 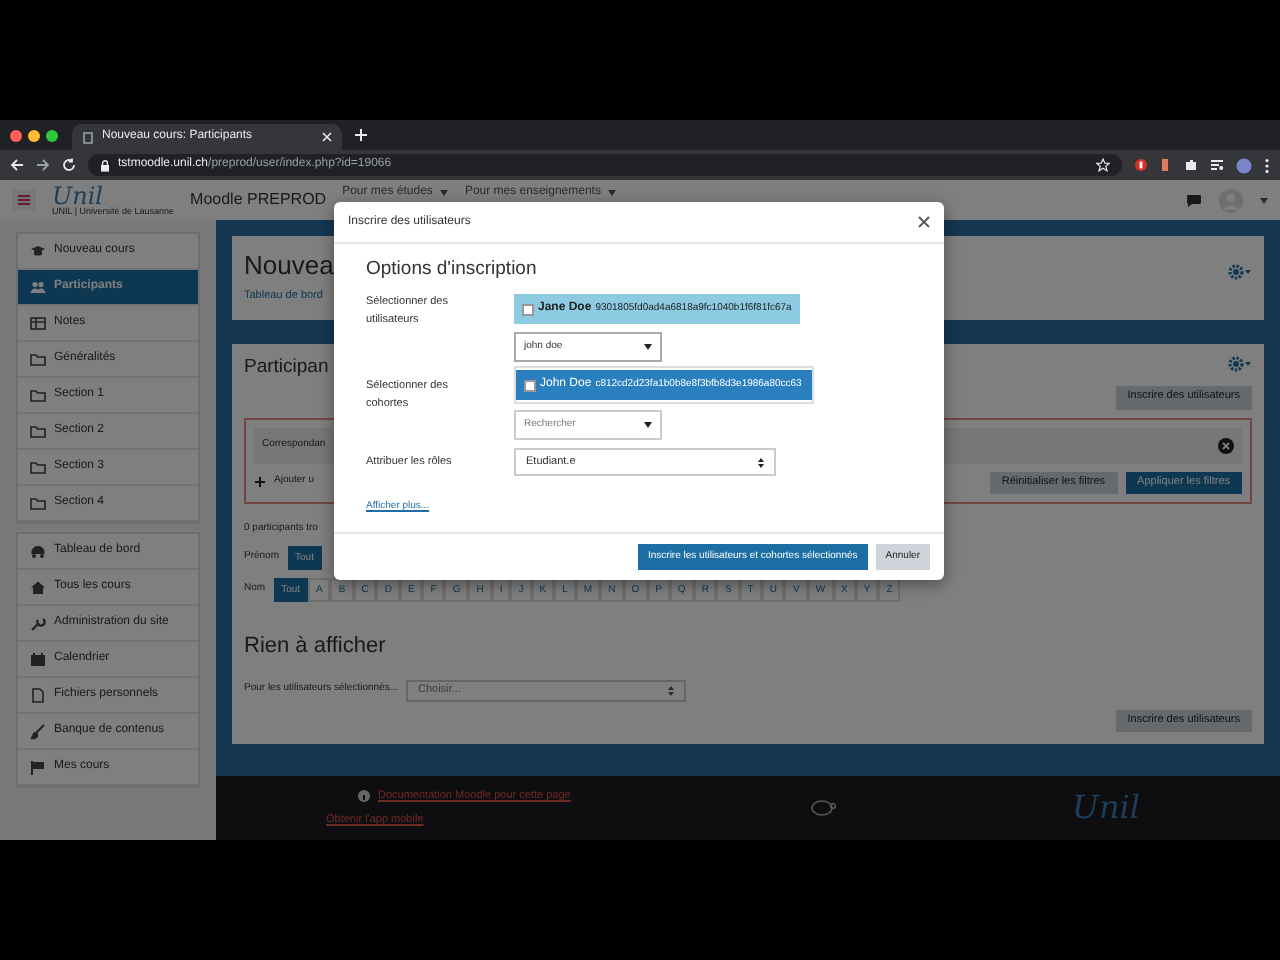 What do you see at coordinates (38, 587) in the screenshot?
I see `home-icon` at bounding box center [38, 587].